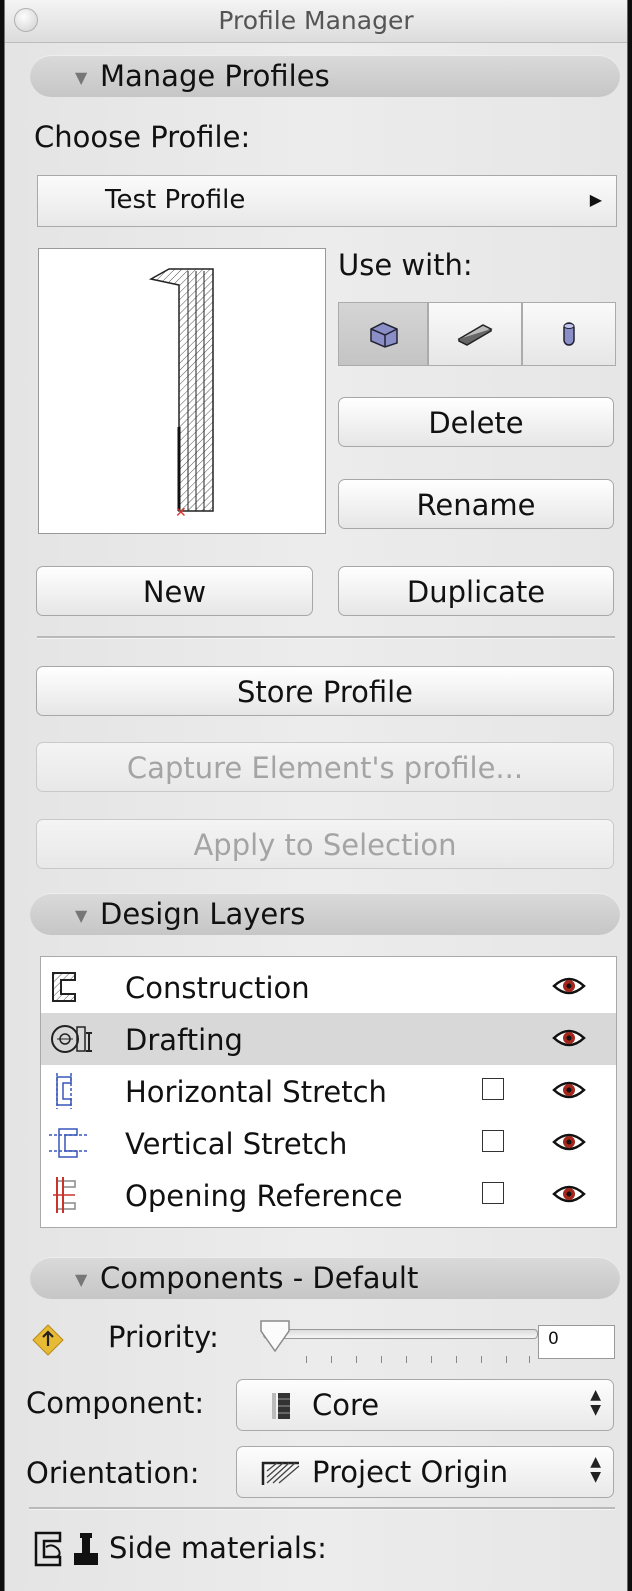 Image resolution: width=632 pixels, height=1591 pixels. What do you see at coordinates (236, 1144) in the screenshot?
I see `layer-name: Vertical Stretch` at bounding box center [236, 1144].